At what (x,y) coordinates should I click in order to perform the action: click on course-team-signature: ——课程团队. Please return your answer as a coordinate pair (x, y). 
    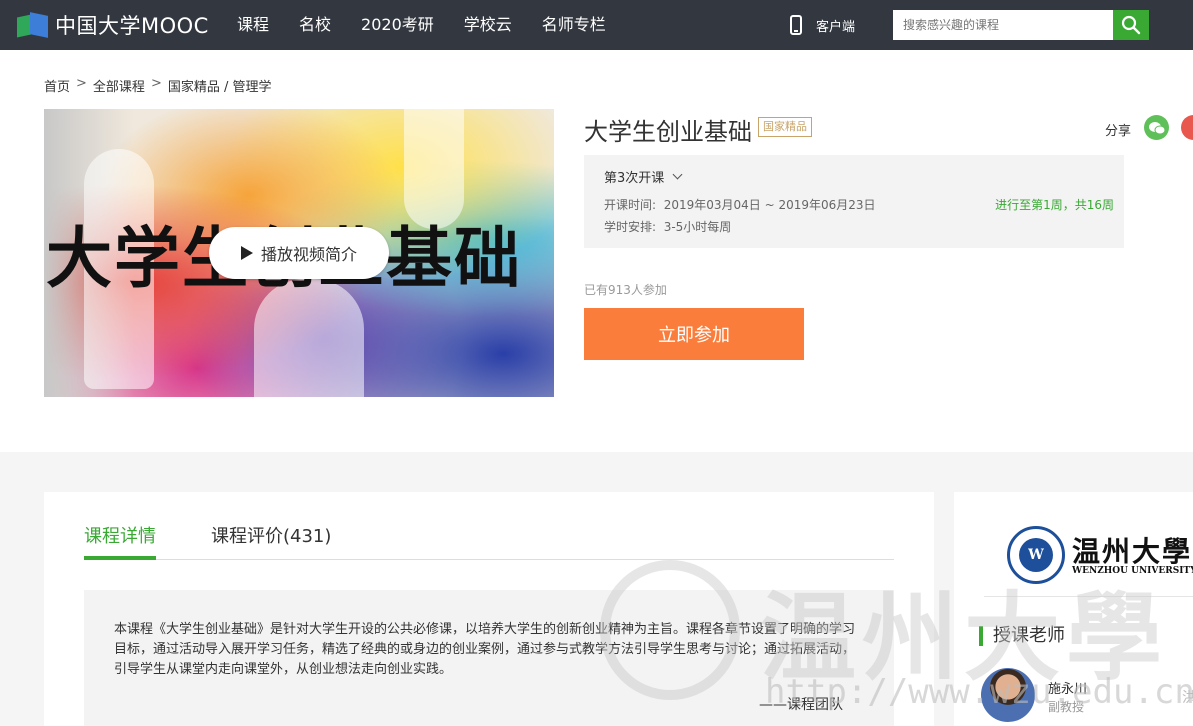
    Looking at the image, I should click on (801, 705).